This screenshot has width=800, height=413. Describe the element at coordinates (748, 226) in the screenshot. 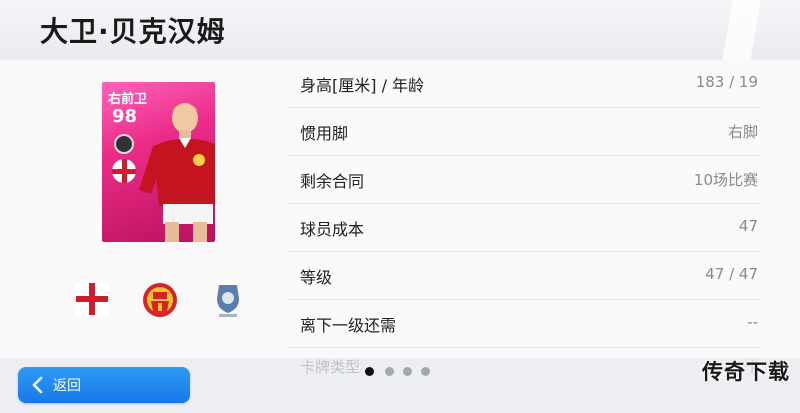

I see `stat-value: 47` at that location.